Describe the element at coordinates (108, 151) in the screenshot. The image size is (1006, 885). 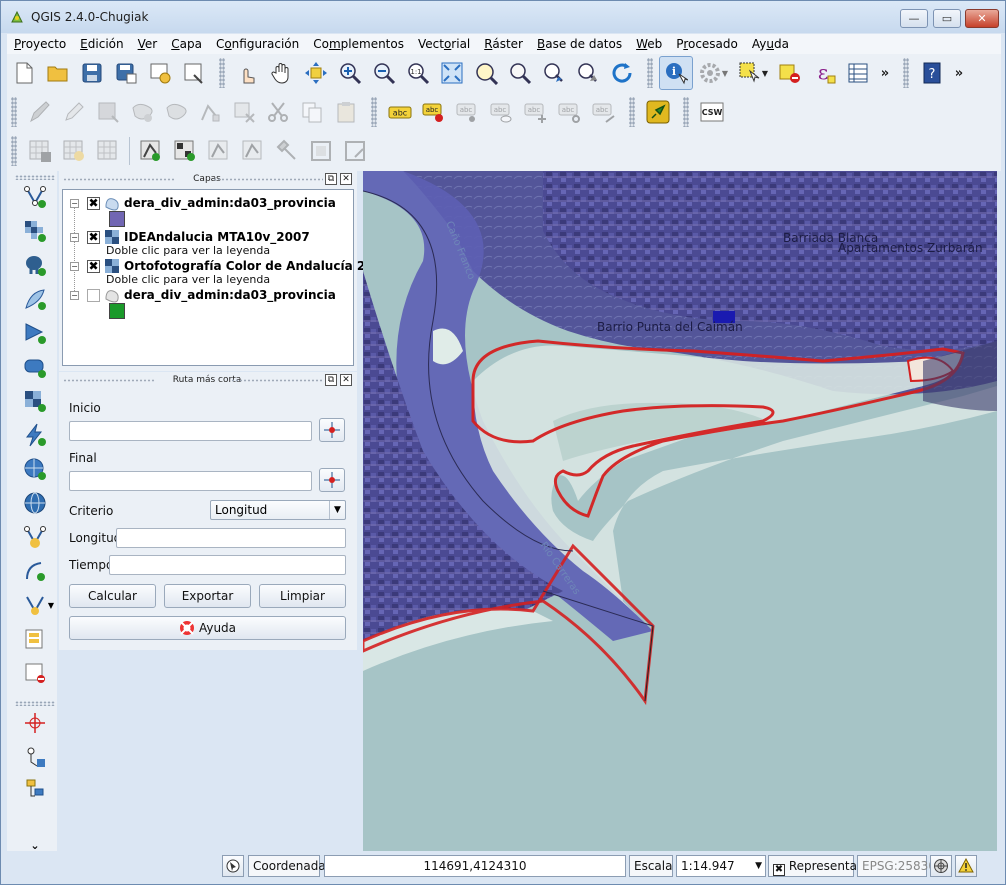
I see `wms-tool-3-button` at that location.